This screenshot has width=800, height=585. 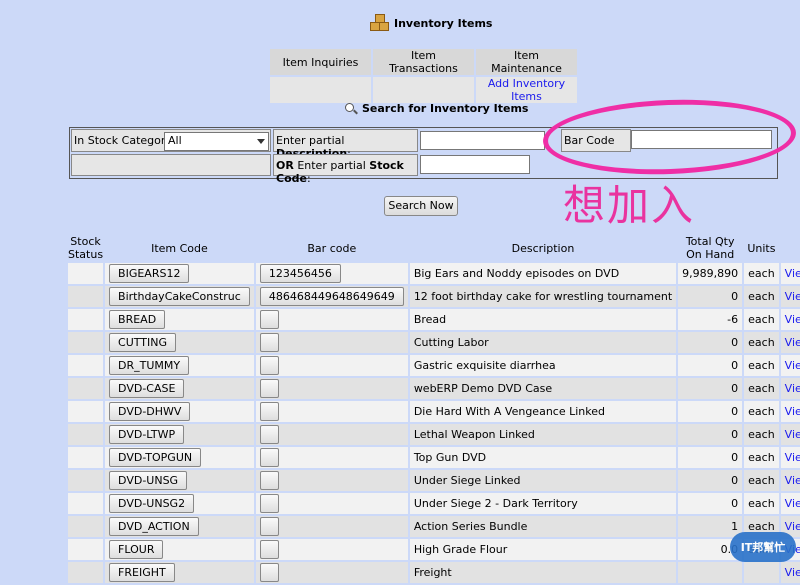 What do you see at coordinates (155, 457) in the screenshot?
I see `item-code-button: DVD-TOPGUN` at bounding box center [155, 457].